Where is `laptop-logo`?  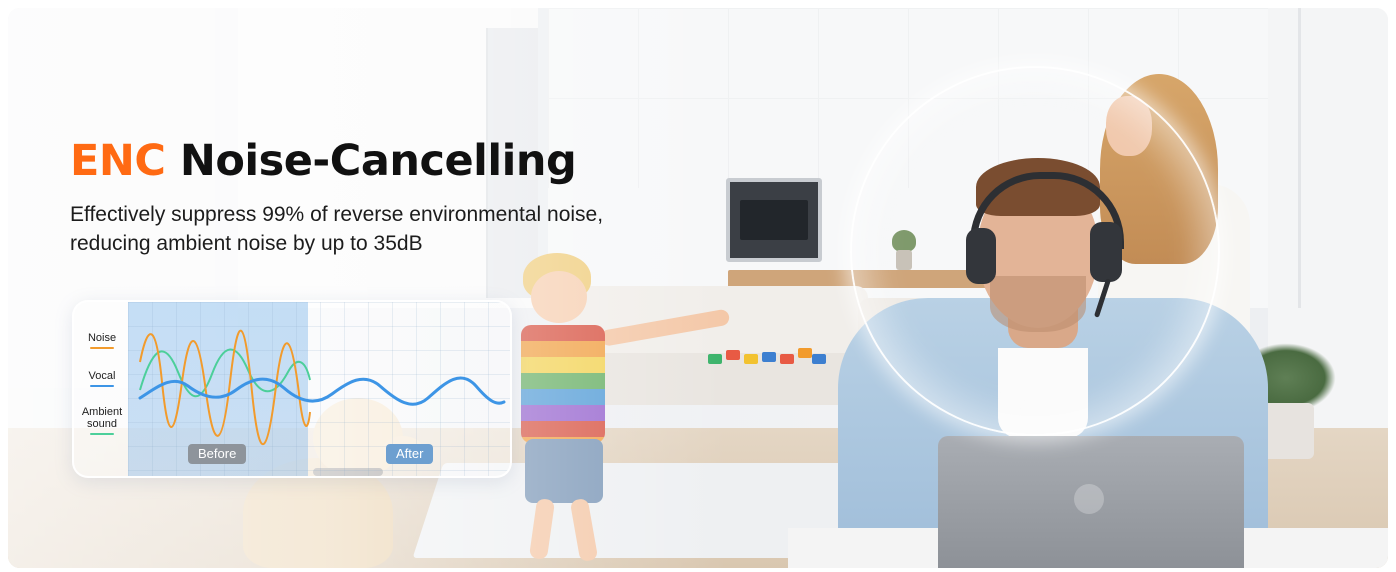 laptop-logo is located at coordinates (1089, 499).